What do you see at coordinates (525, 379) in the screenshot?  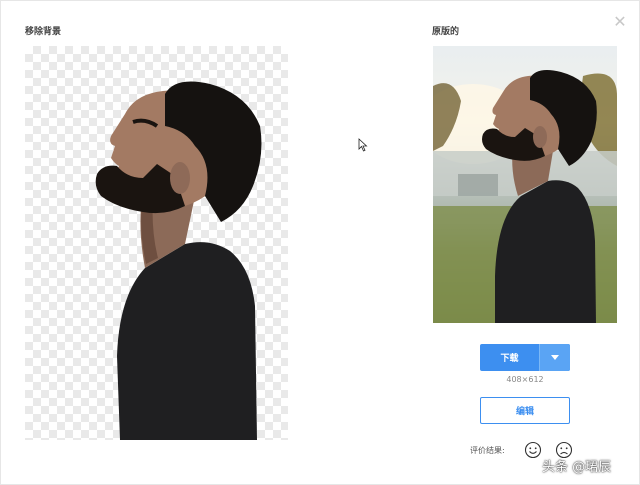 I see `image-dimensions: 408×612` at bounding box center [525, 379].